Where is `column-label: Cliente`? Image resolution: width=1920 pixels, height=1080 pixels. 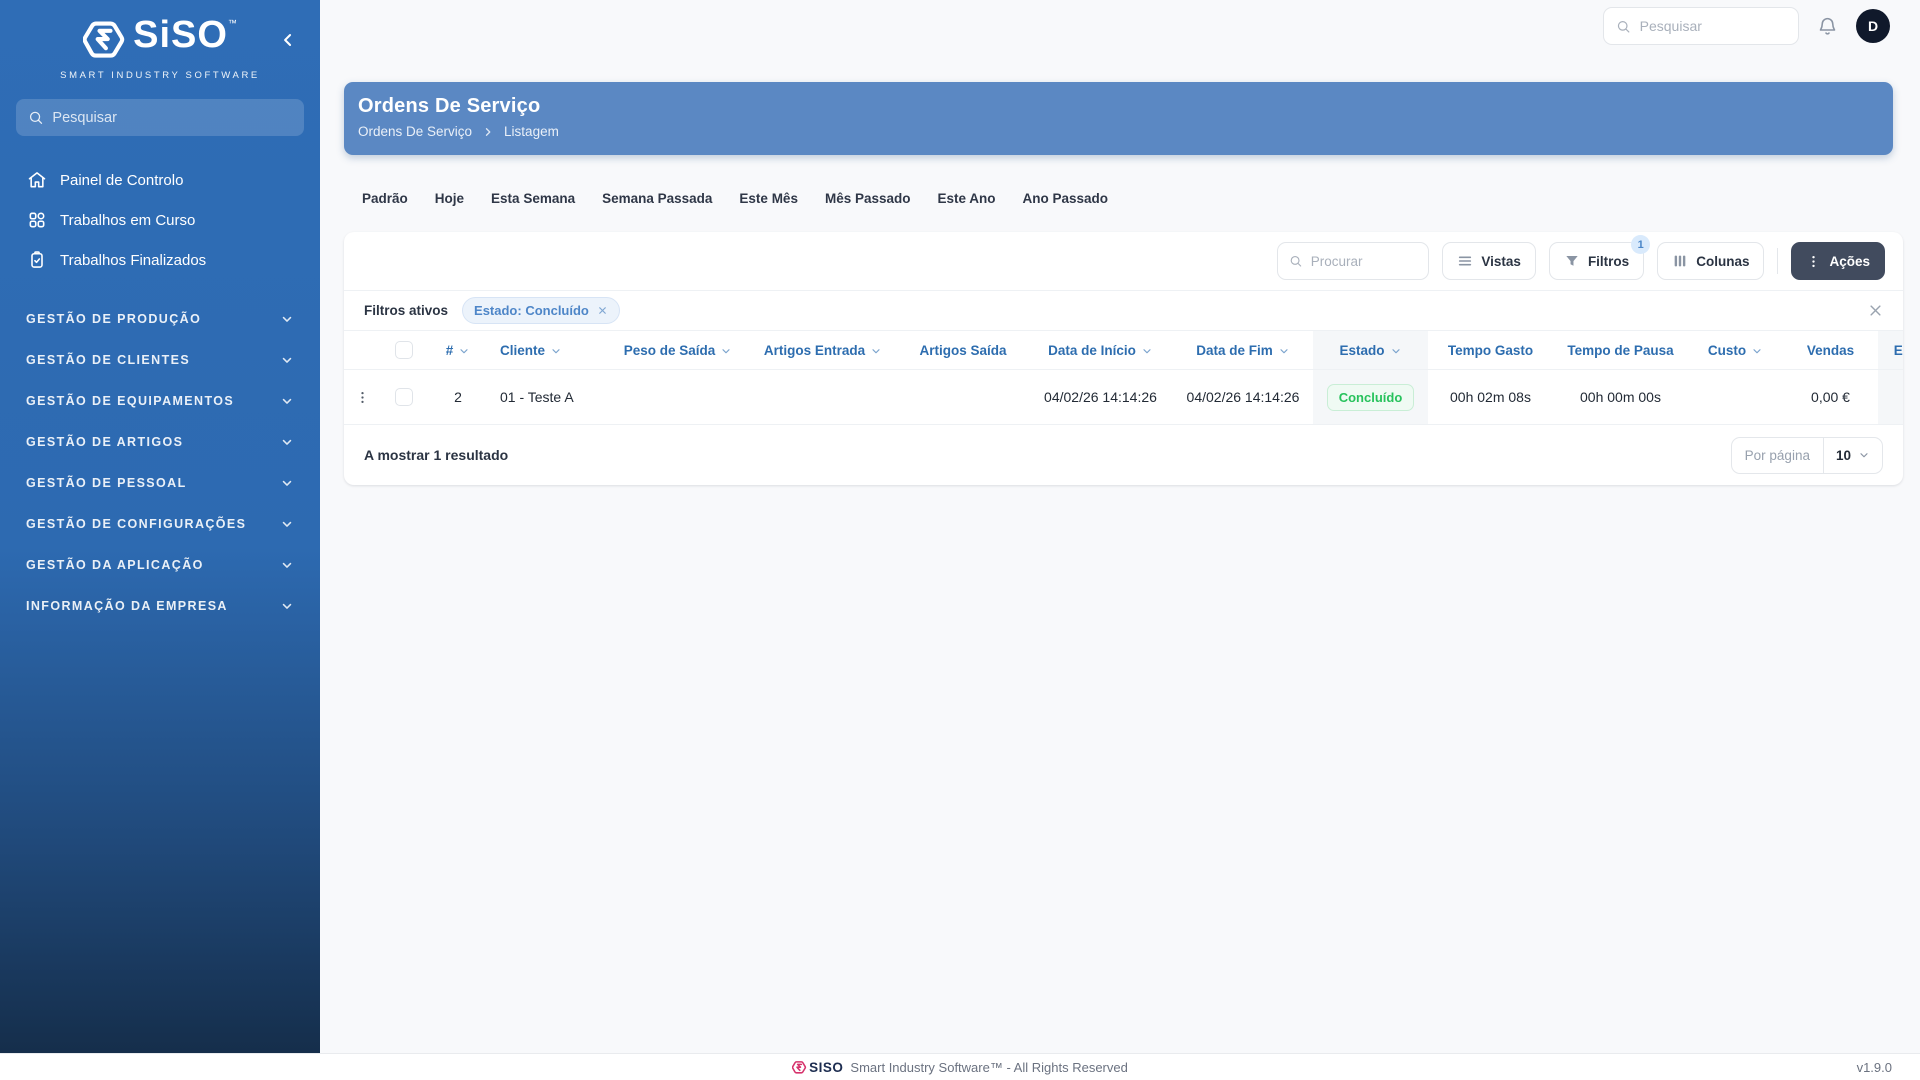
column-label: Cliente is located at coordinates (523, 350).